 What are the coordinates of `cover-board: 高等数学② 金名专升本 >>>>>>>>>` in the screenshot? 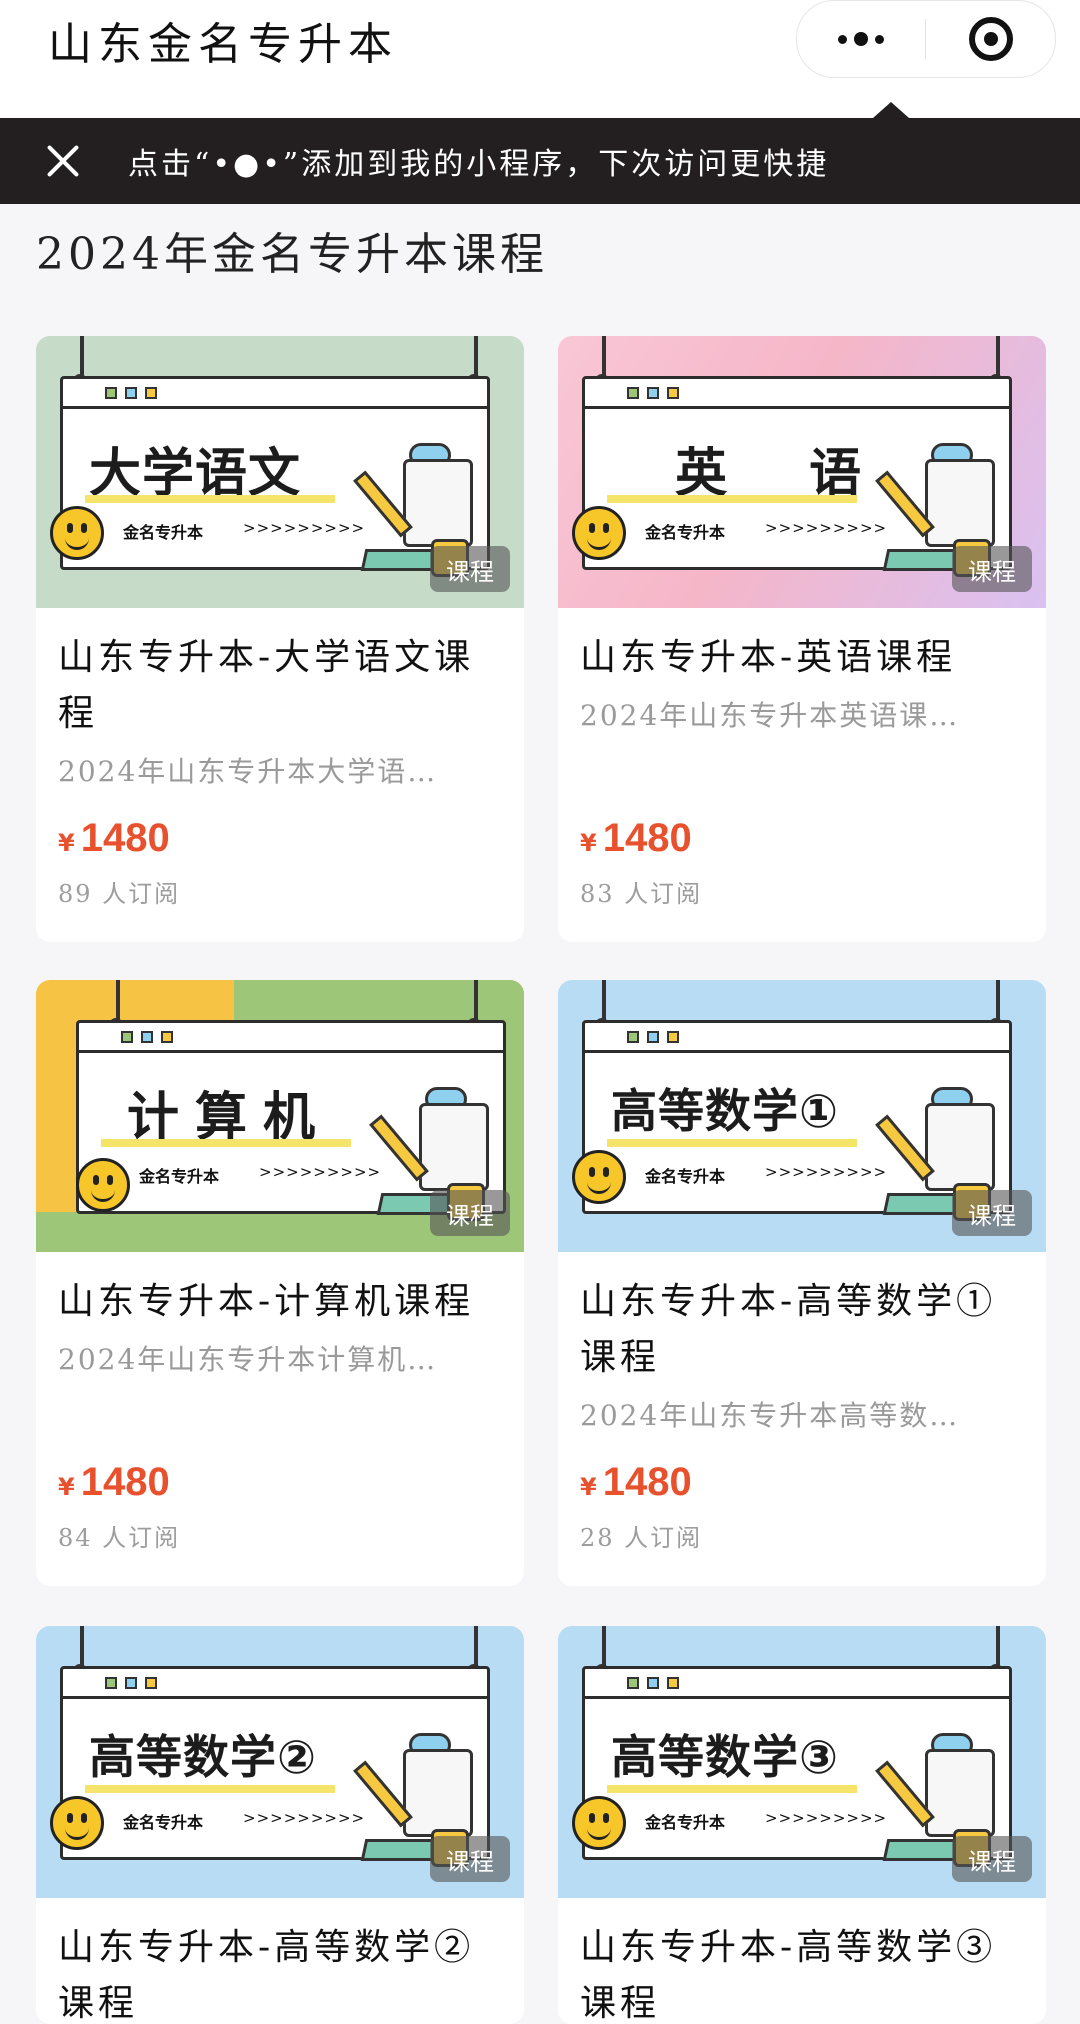 It's located at (275, 1766).